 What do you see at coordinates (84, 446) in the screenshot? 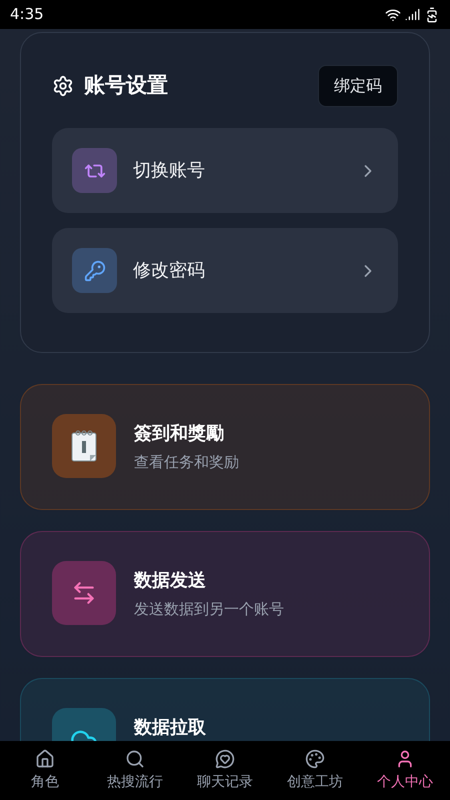
I see `calendar-icon` at bounding box center [84, 446].